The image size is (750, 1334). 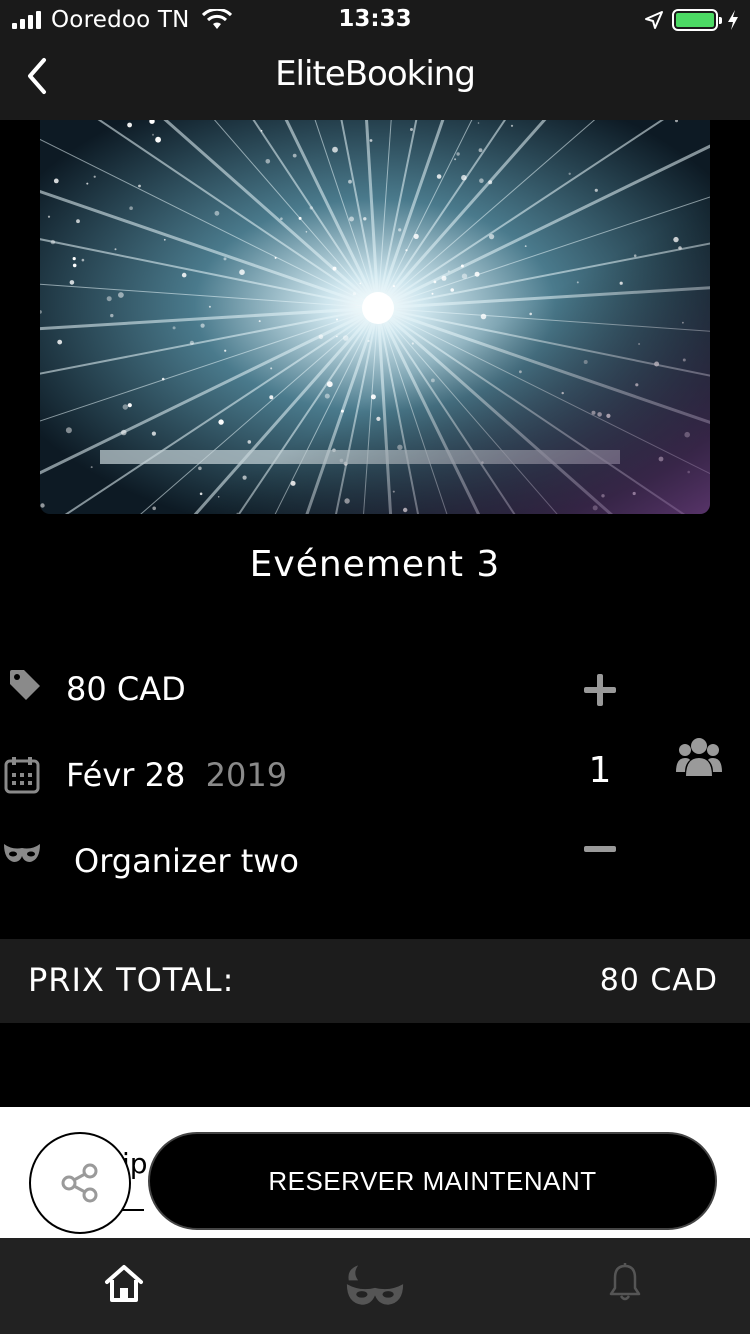 I want to click on action-area: ip RESERVER MAINTENANT, so click(x=375, y=1172).